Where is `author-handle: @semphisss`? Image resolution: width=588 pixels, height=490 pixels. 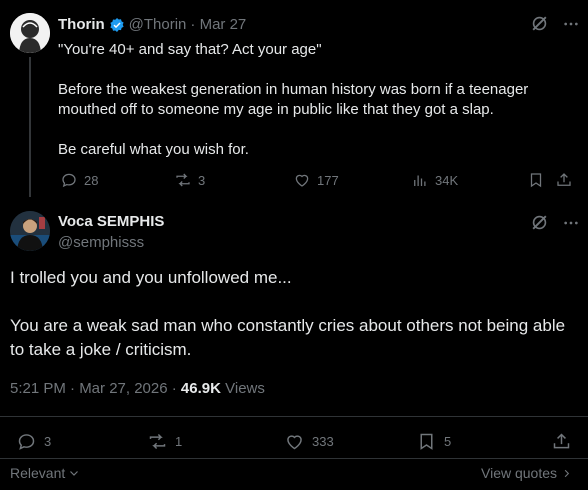 author-handle: @semphisss is located at coordinates (101, 242).